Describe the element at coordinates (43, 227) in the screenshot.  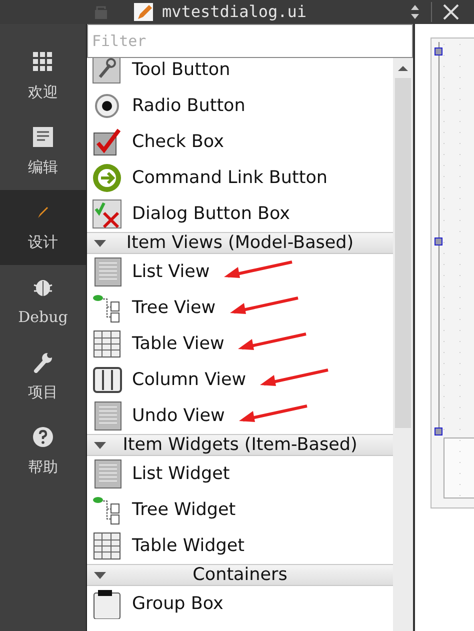
I see `mode-button: 设计` at that location.